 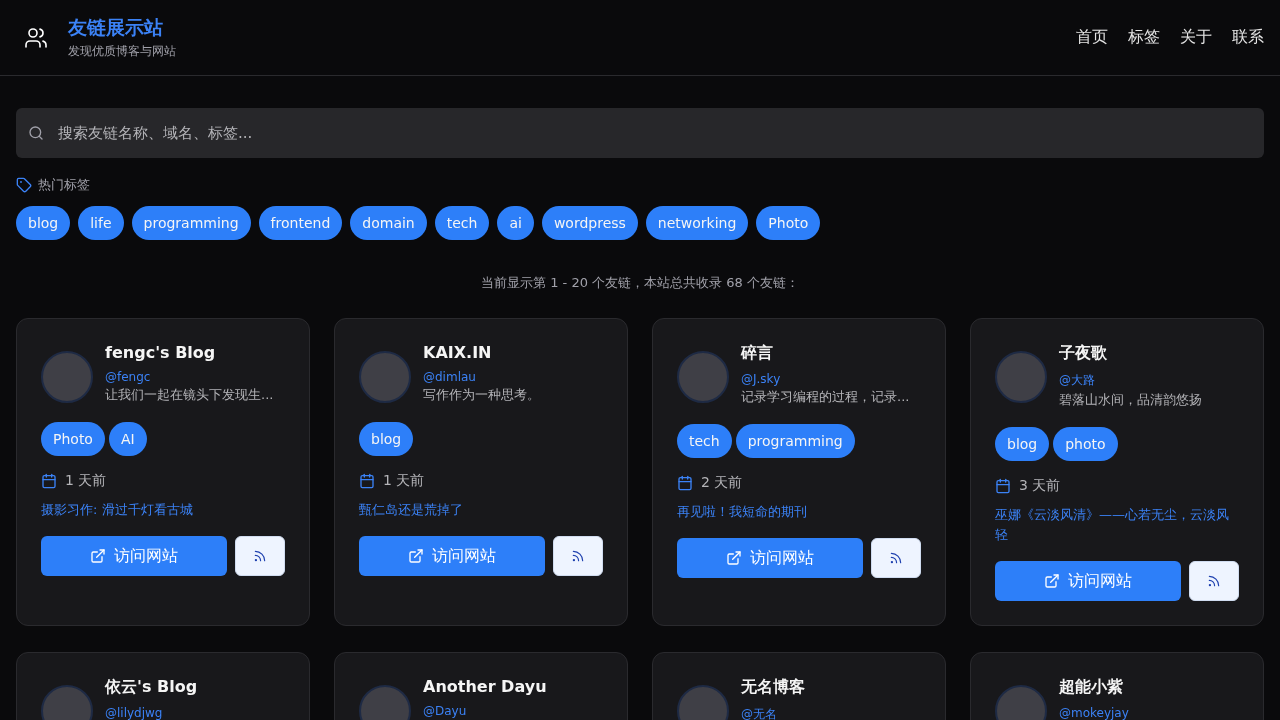 I want to click on search-icon, so click(x=36, y=133).